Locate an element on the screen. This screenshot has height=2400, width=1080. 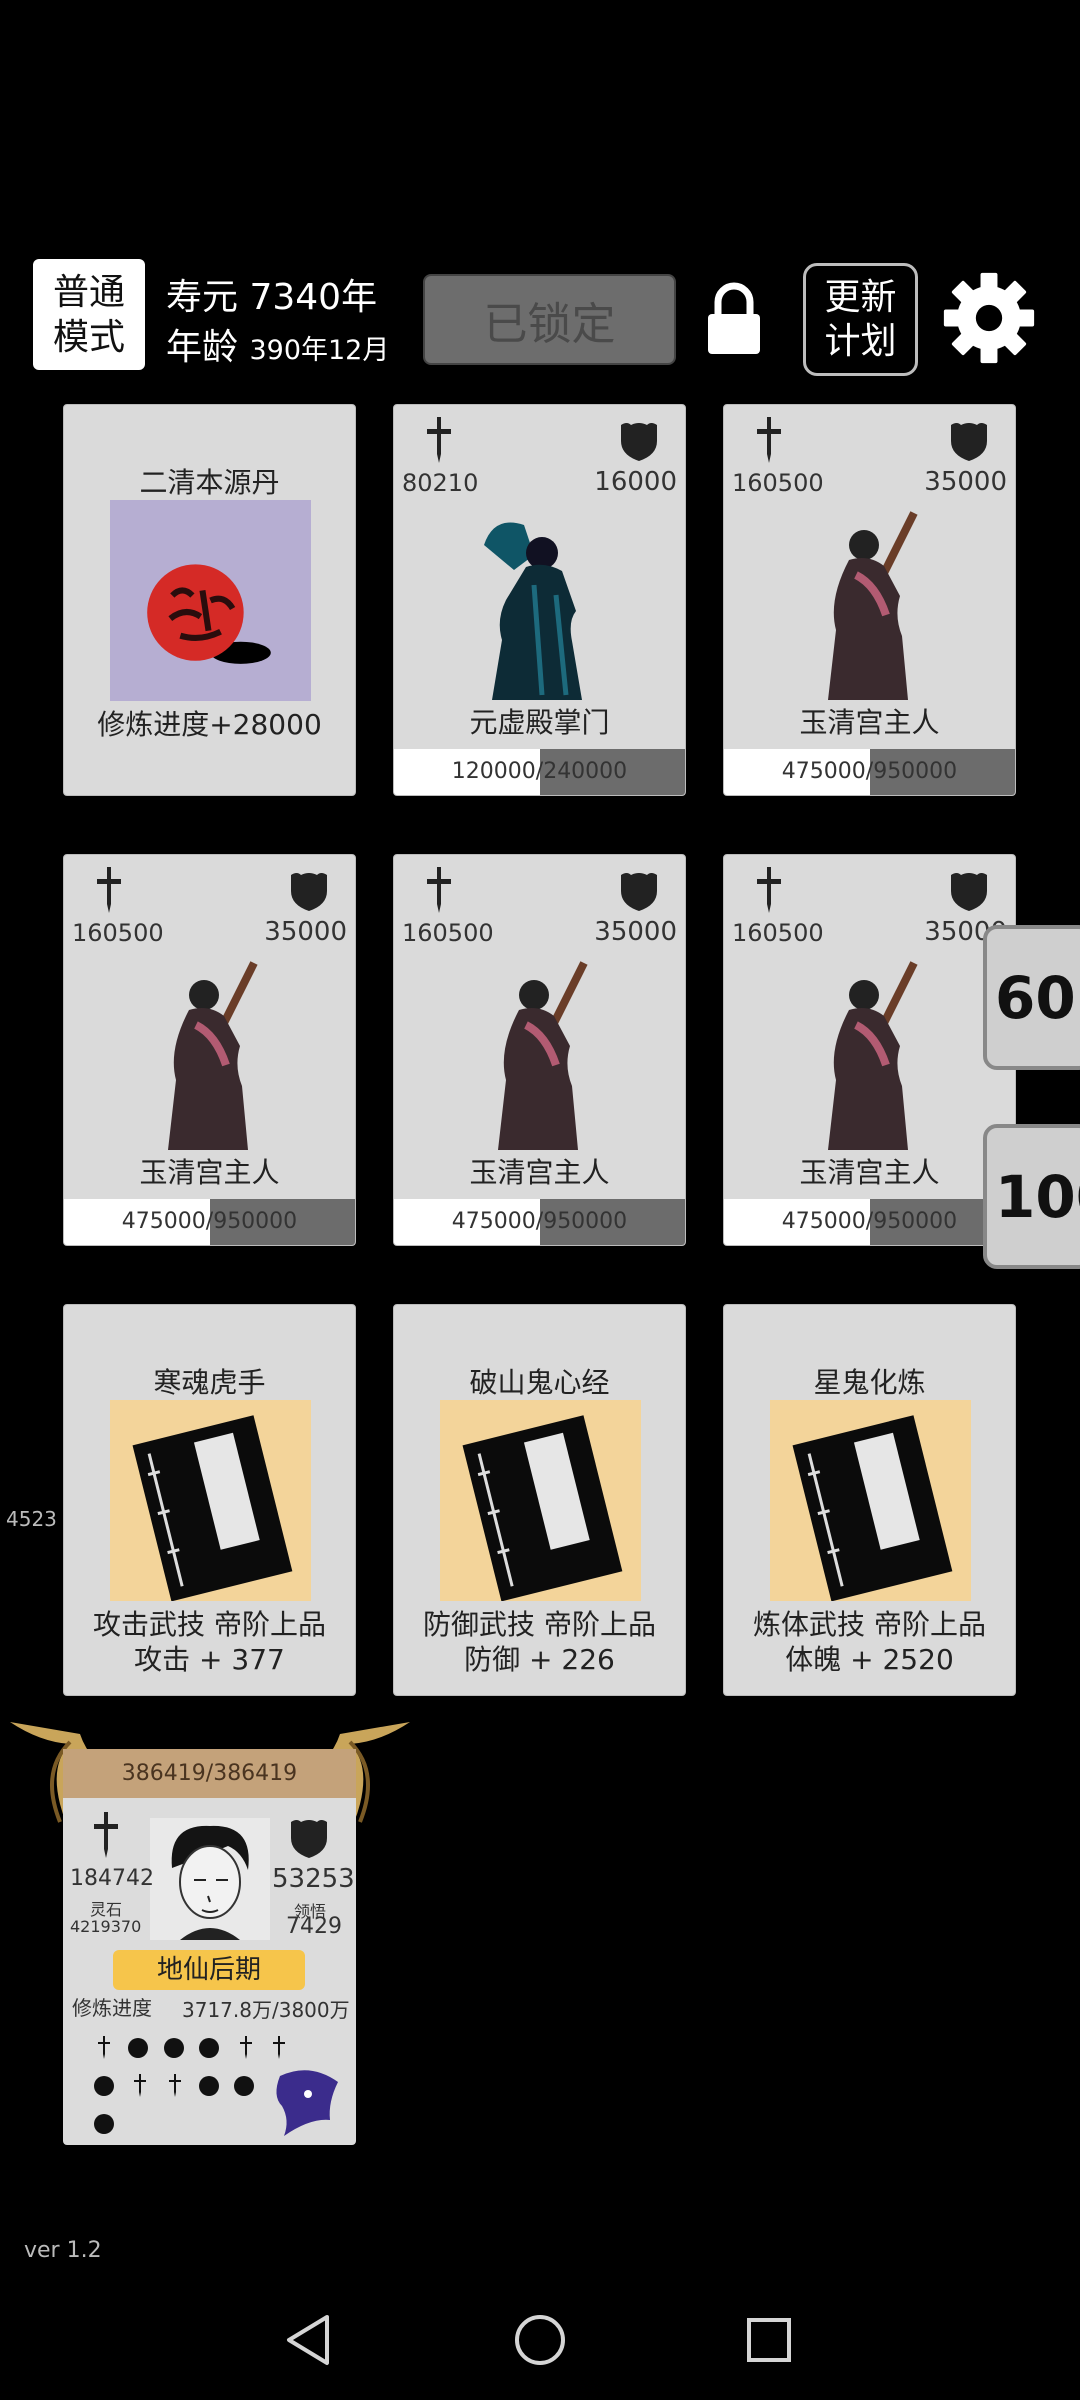
speed-100-button: 100 is located at coordinates (1031, 1196).